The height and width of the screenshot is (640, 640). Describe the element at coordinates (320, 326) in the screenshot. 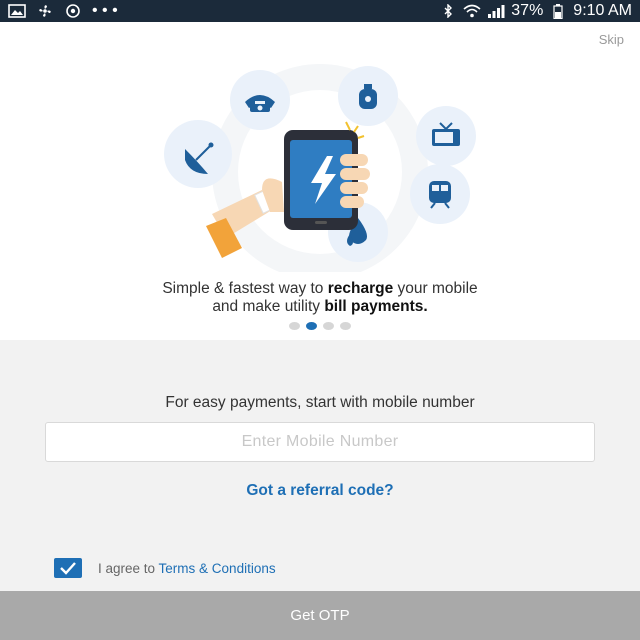

I see `carousel-indicator` at that location.